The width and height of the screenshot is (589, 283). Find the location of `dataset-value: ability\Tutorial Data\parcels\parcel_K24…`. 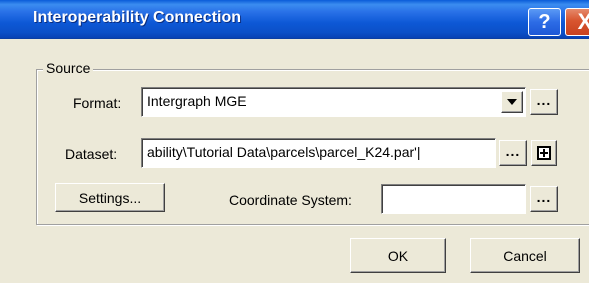

dataset-value: ability\Tutorial Data\parcels\parcel_K24… is located at coordinates (284, 152).